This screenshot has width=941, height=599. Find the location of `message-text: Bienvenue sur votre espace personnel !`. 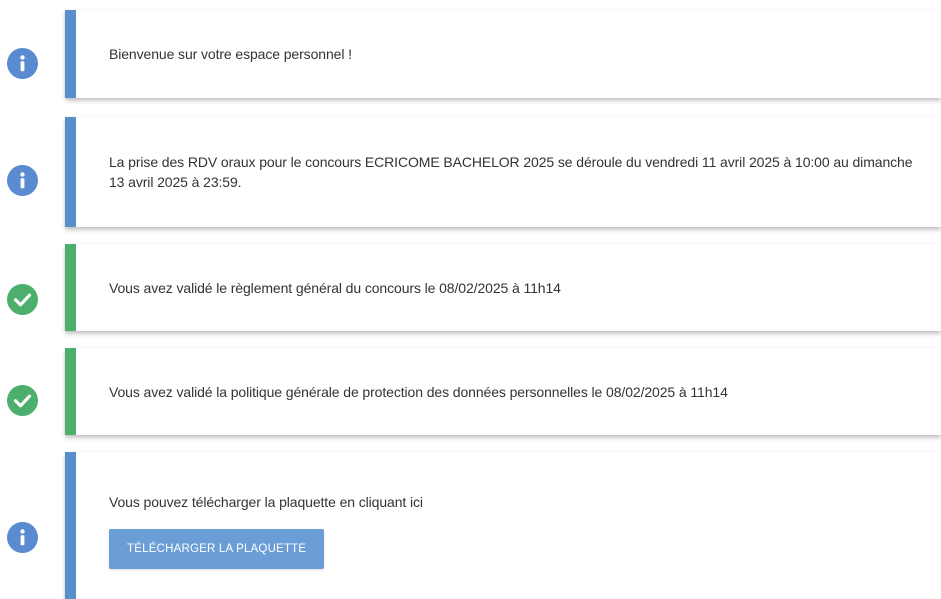

message-text: Bienvenue sur votre espace personnel ! is located at coordinates (230, 54).